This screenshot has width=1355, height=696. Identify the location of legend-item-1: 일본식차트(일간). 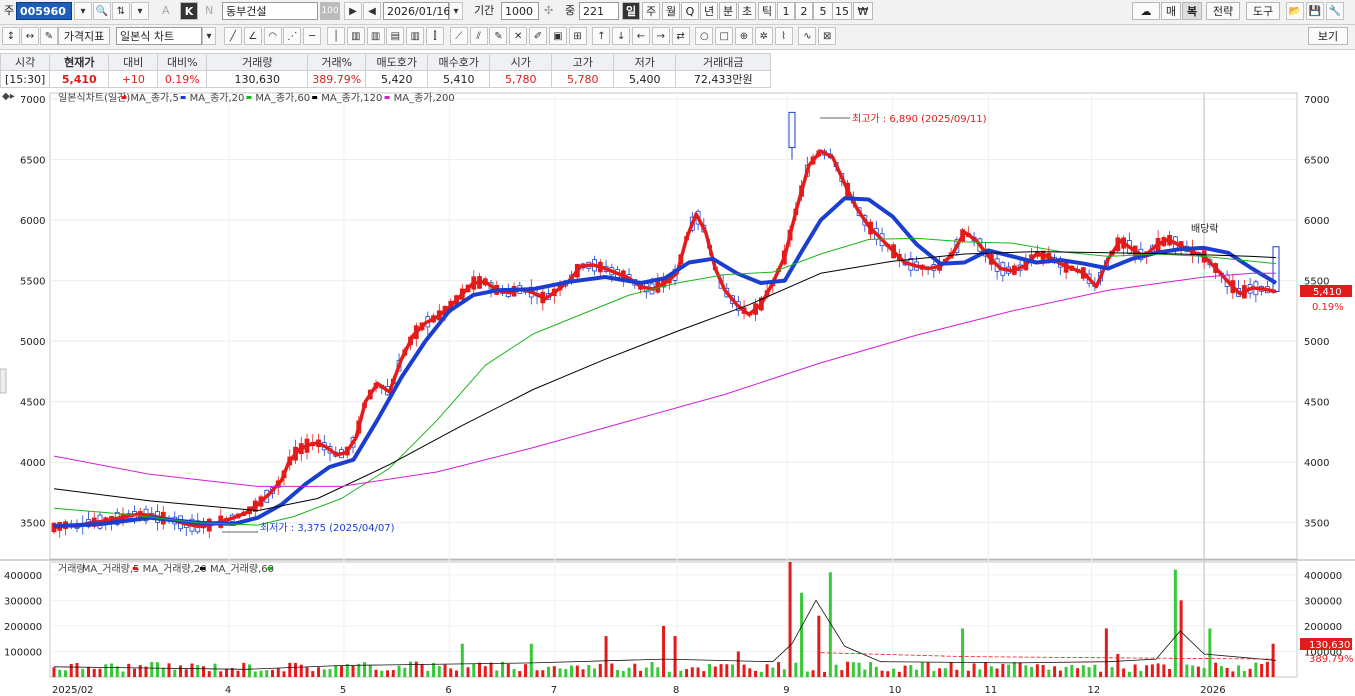
(94, 98).